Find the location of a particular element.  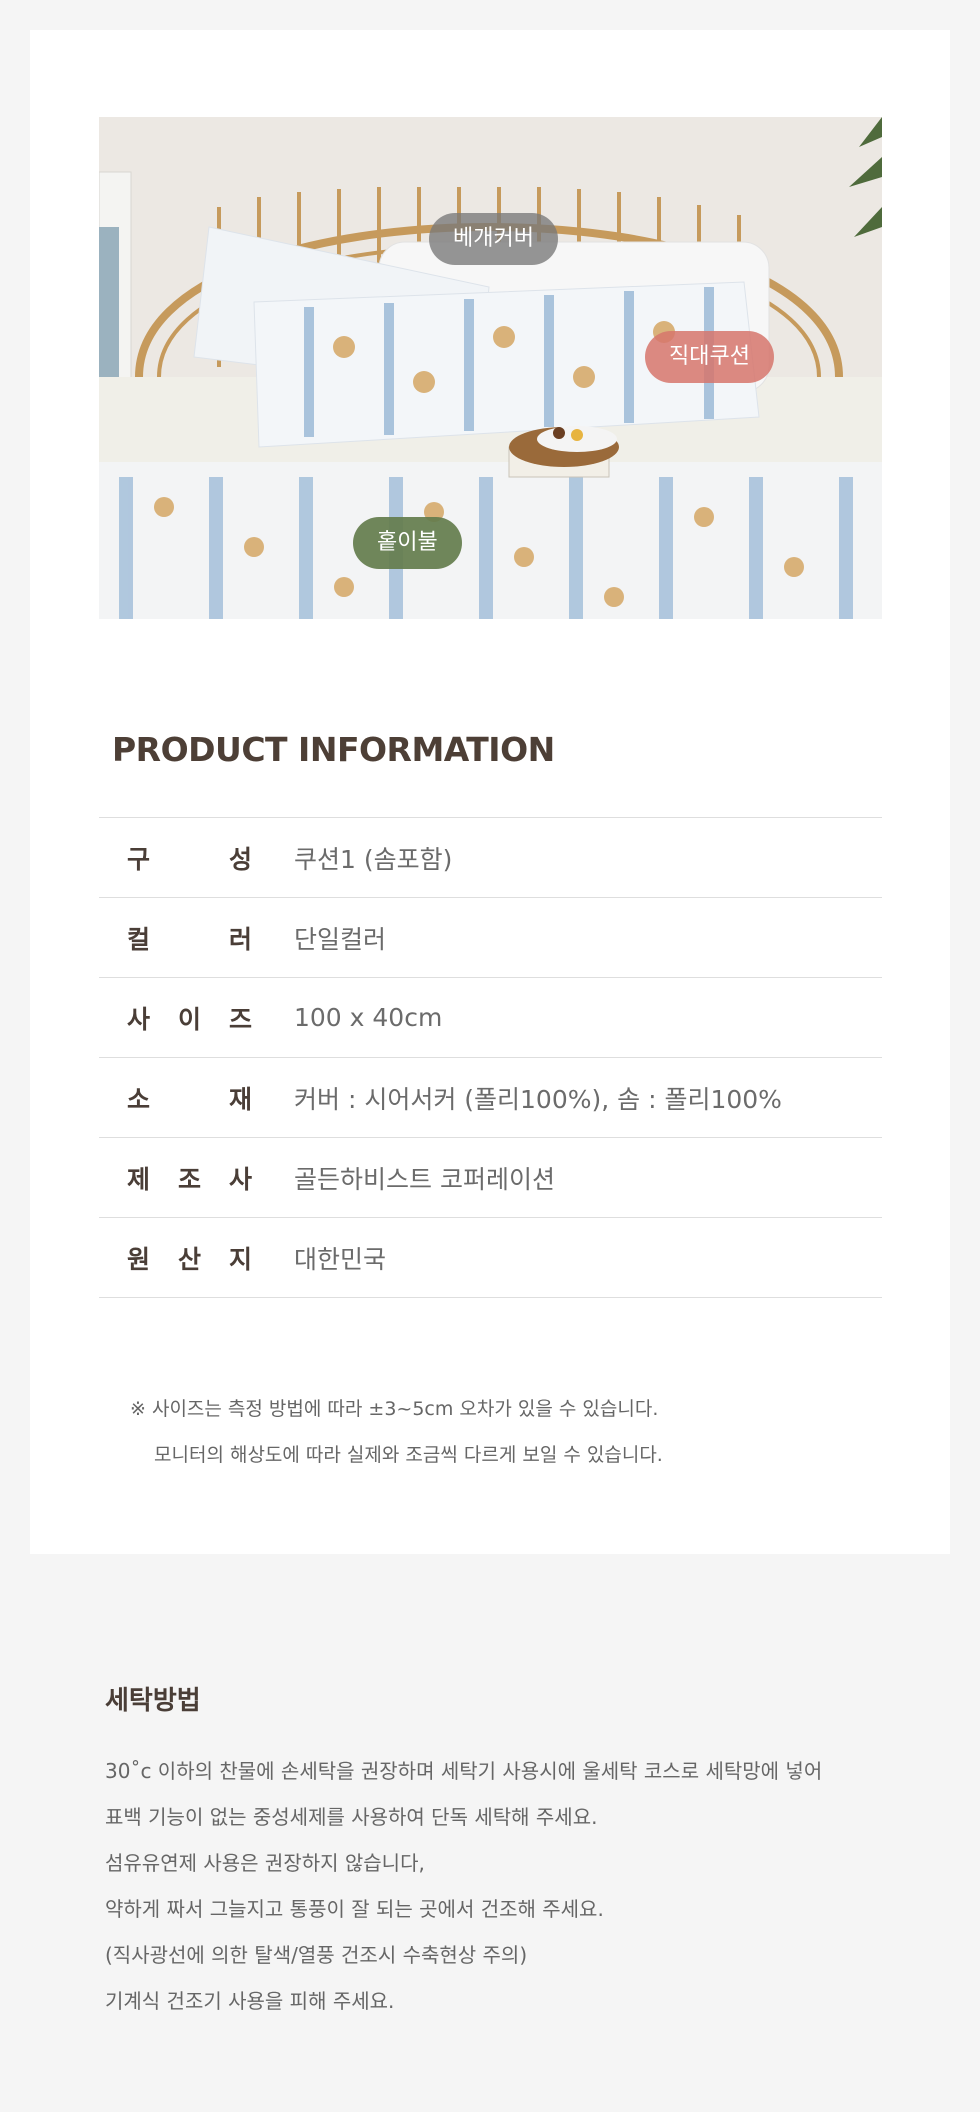

info-label-char: 산 is located at coordinates (189, 1259).